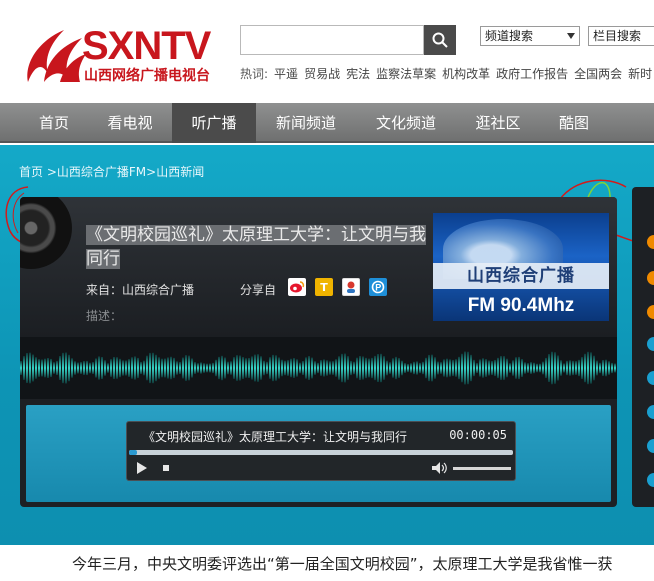 This screenshot has width=654, height=581. What do you see at coordinates (530, 36) in the screenshot?
I see `channel-search-select: 频道搜索` at bounding box center [530, 36].